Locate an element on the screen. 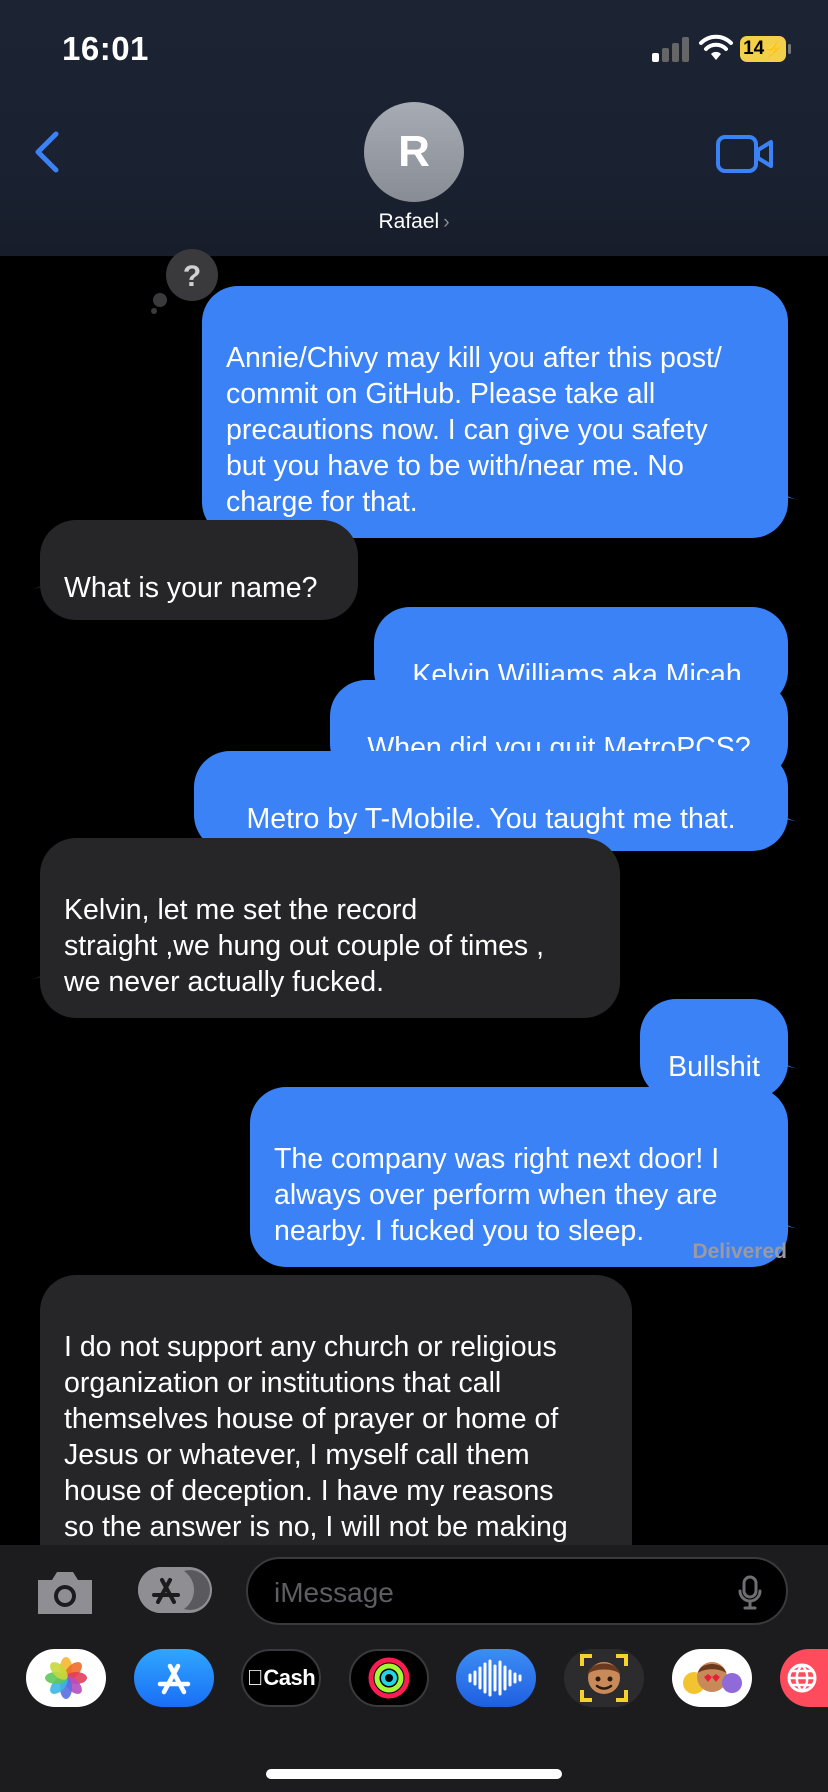 The width and height of the screenshot is (828, 1792). conversation-header: 16:01 14 ⚡ R Rafael › is located at coordinates (414, 128).